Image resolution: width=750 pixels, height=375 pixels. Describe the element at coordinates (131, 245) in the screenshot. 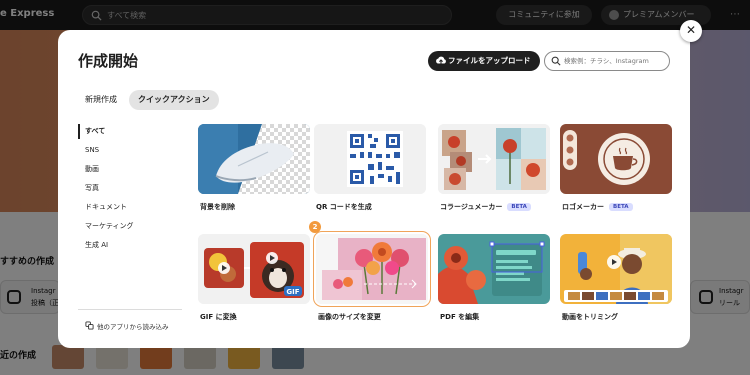

I see `category-generative-ai: 生成 AI` at that location.